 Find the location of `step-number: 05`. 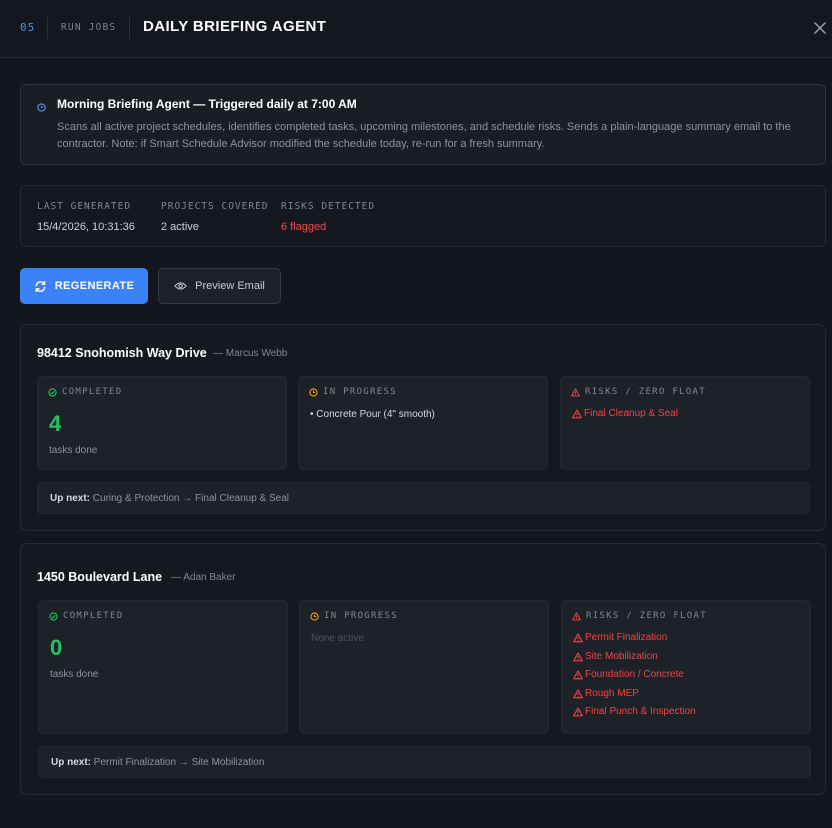

step-number: 05 is located at coordinates (28, 27).